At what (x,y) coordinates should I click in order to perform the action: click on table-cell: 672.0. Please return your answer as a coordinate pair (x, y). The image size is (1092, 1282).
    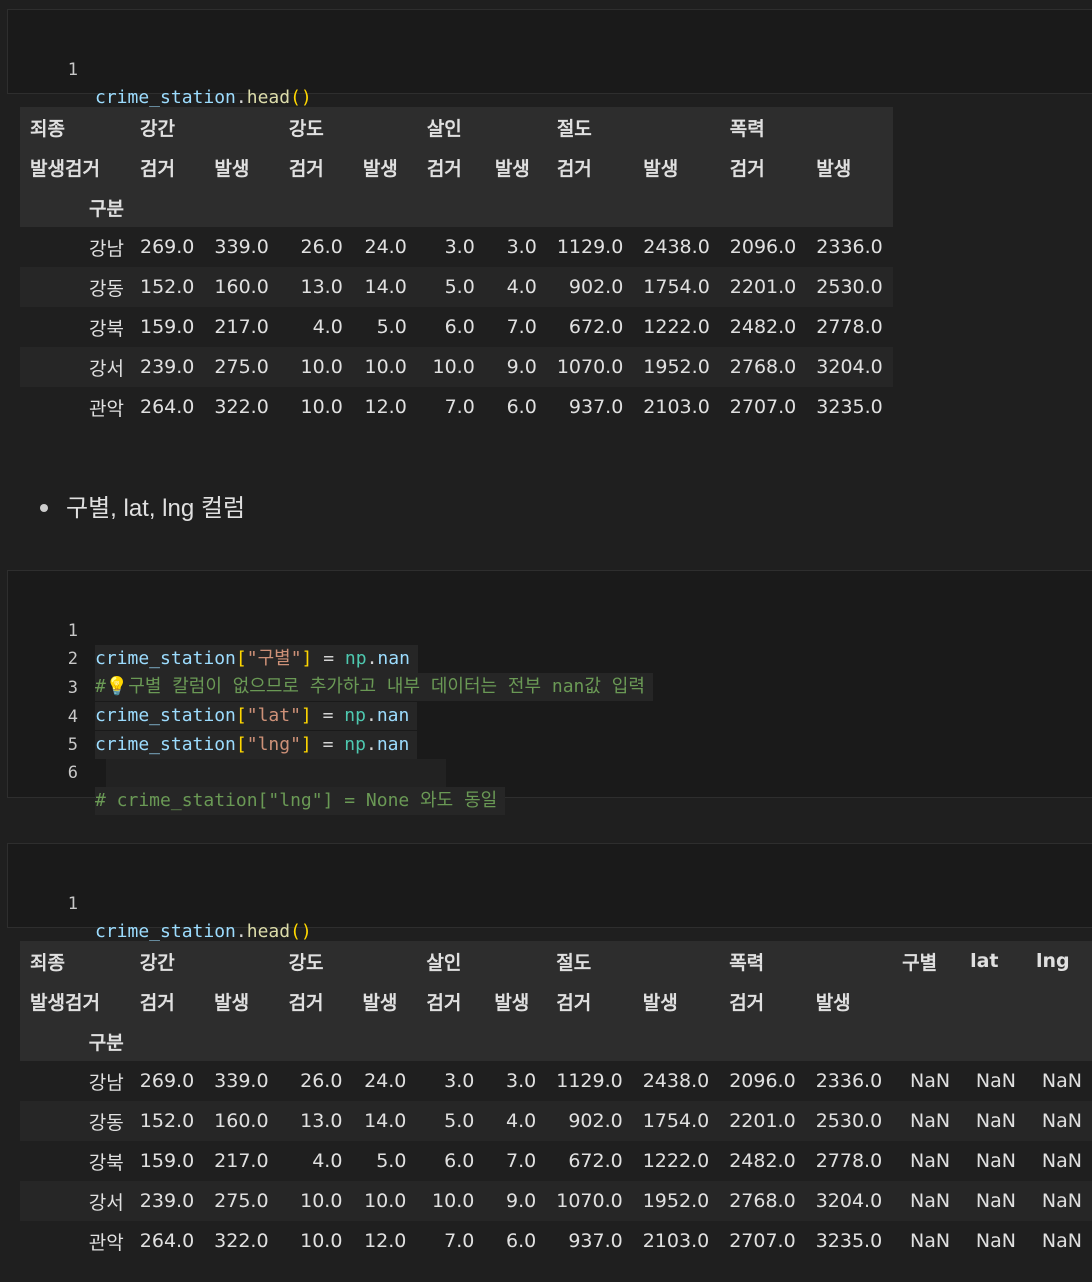
    Looking at the image, I should click on (596, 327).